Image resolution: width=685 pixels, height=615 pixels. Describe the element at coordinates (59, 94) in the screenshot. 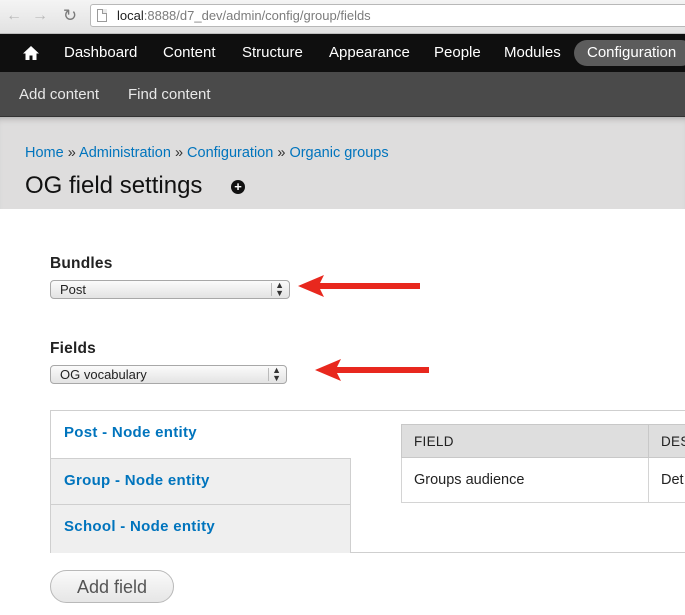

I see `shortcut-add-content: Add content` at that location.